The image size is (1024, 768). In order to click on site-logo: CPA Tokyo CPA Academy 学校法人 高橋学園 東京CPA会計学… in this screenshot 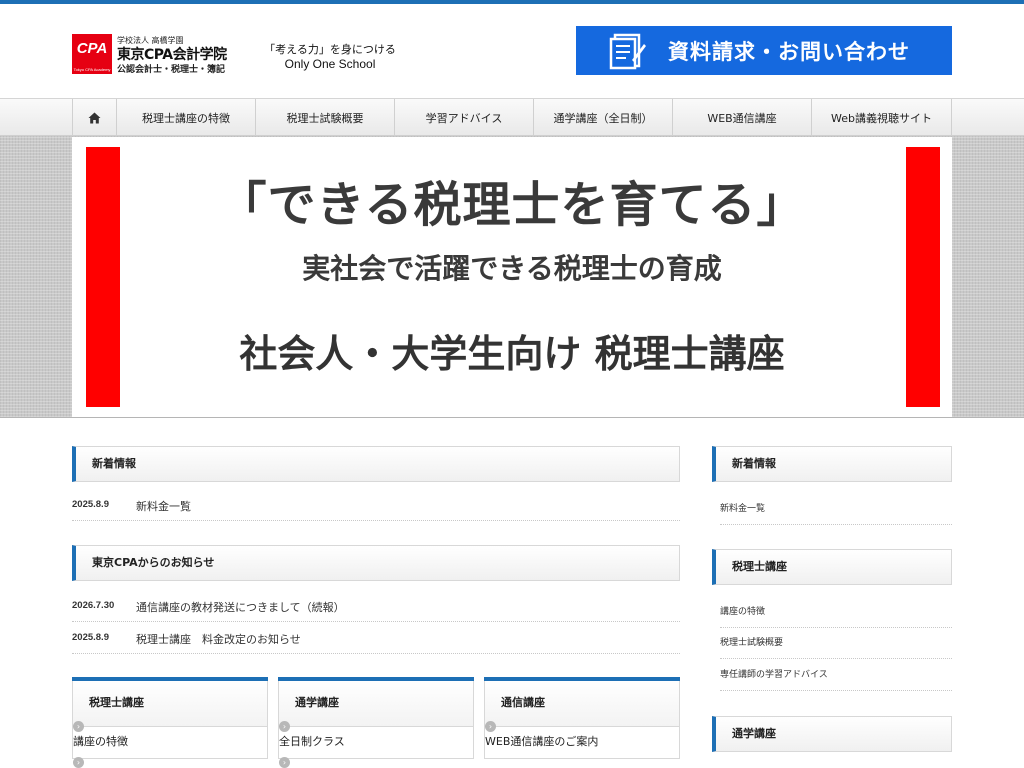, I will do `click(157, 56)`.